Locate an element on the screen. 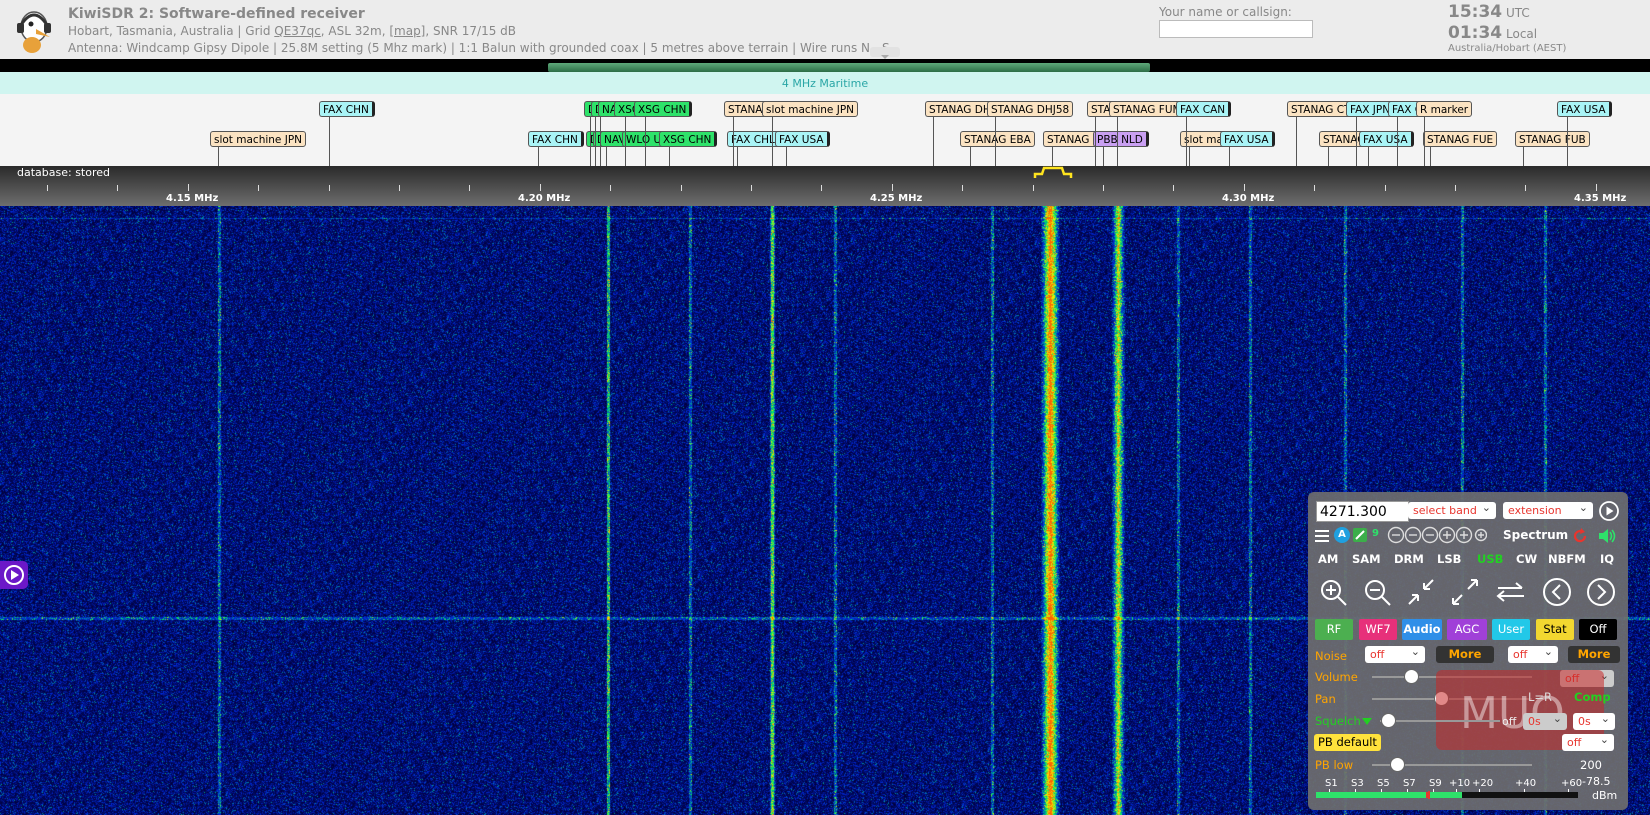 Image resolution: width=1650 pixels, height=815 pixels. shrink-icon is located at coordinates (1421, 592).